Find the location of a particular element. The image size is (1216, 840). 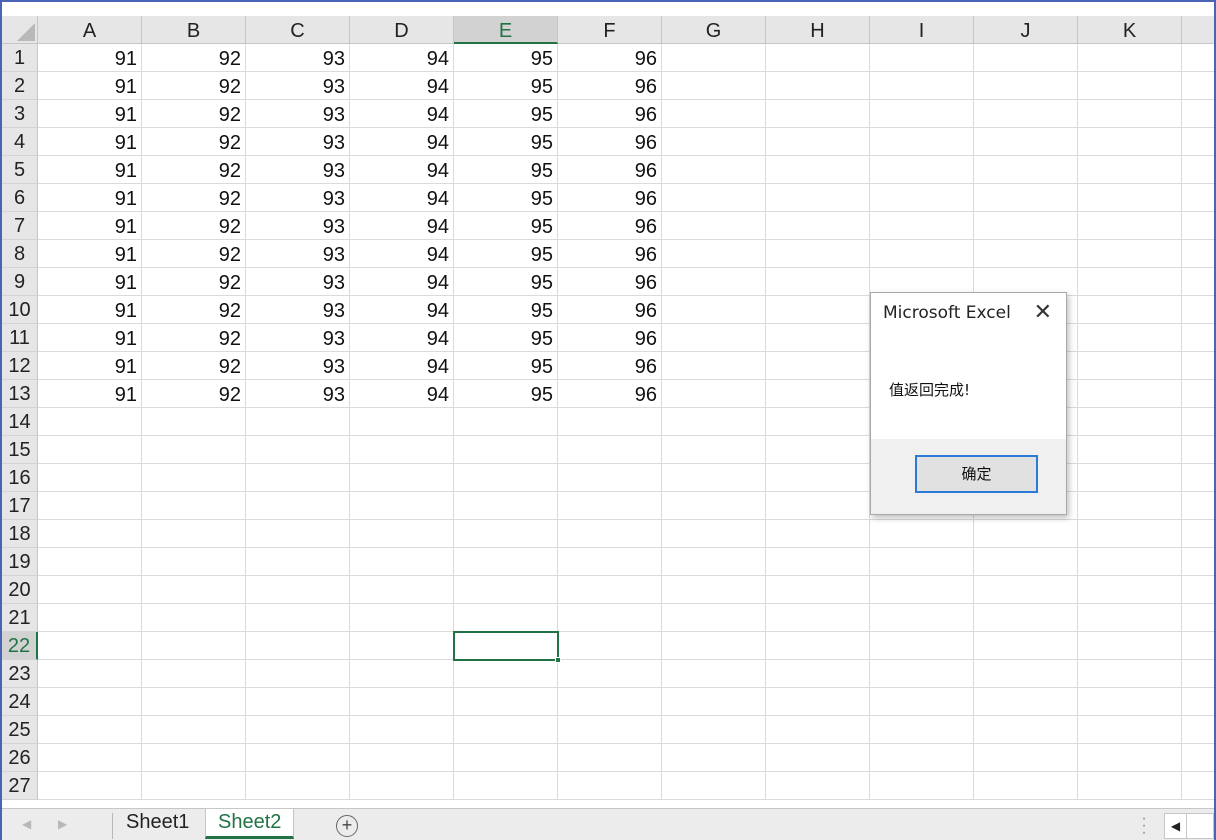

row-header-17: 17 is located at coordinates (20, 506).